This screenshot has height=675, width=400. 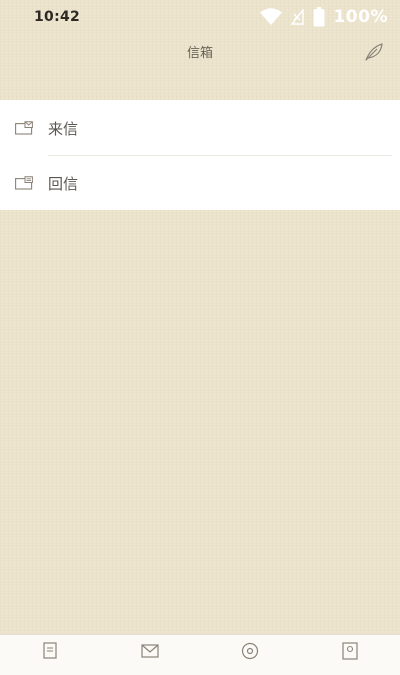 I want to click on document-icon, so click(x=50, y=653).